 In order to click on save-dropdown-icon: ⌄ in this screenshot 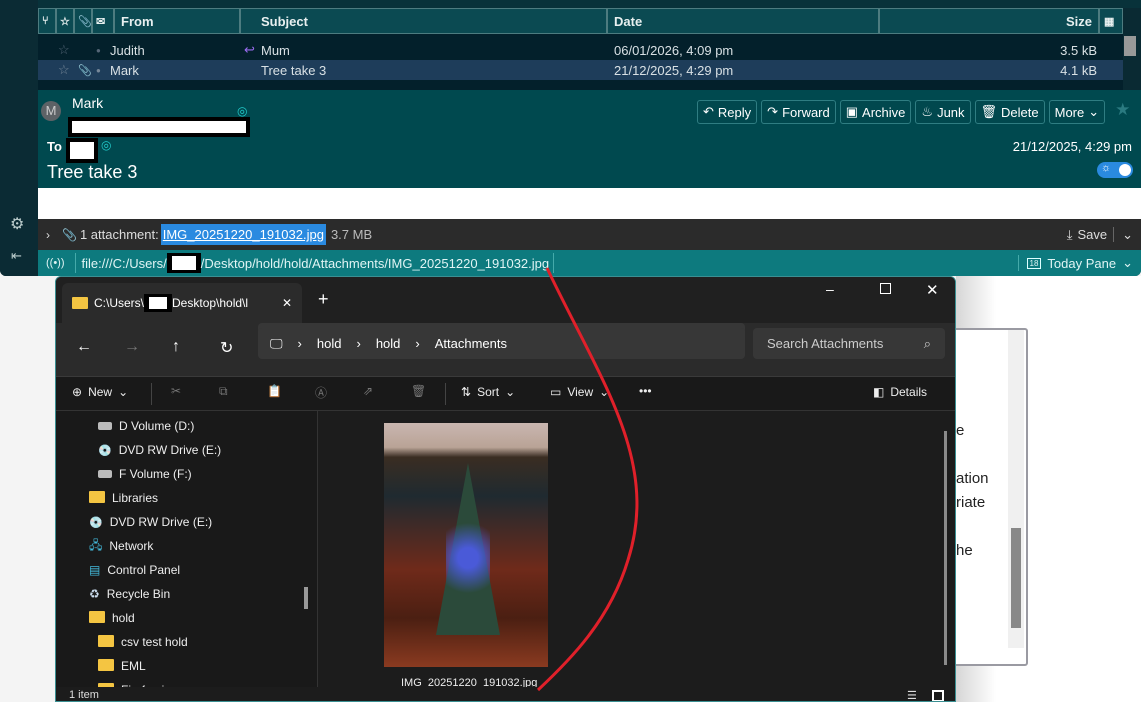, I will do `click(1127, 235)`.